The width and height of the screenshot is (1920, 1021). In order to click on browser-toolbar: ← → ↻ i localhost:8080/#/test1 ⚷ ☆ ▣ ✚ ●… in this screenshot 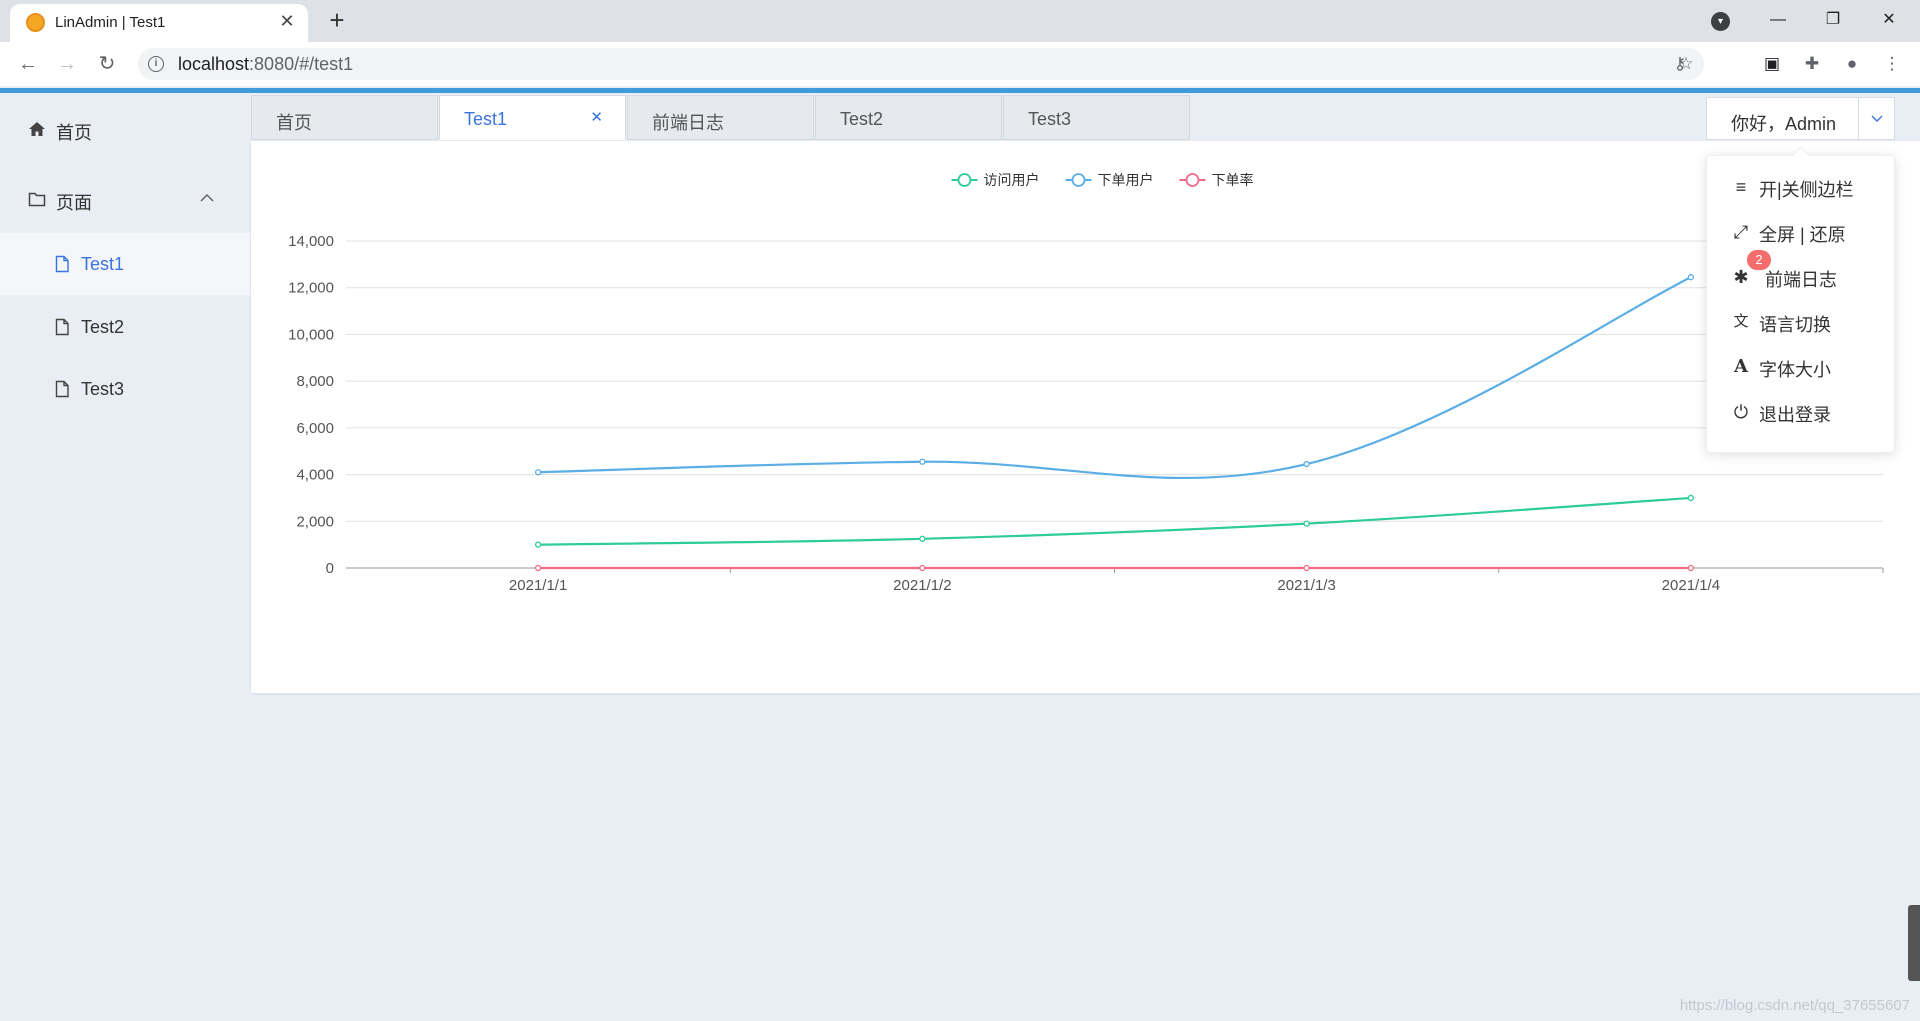, I will do `click(960, 64)`.